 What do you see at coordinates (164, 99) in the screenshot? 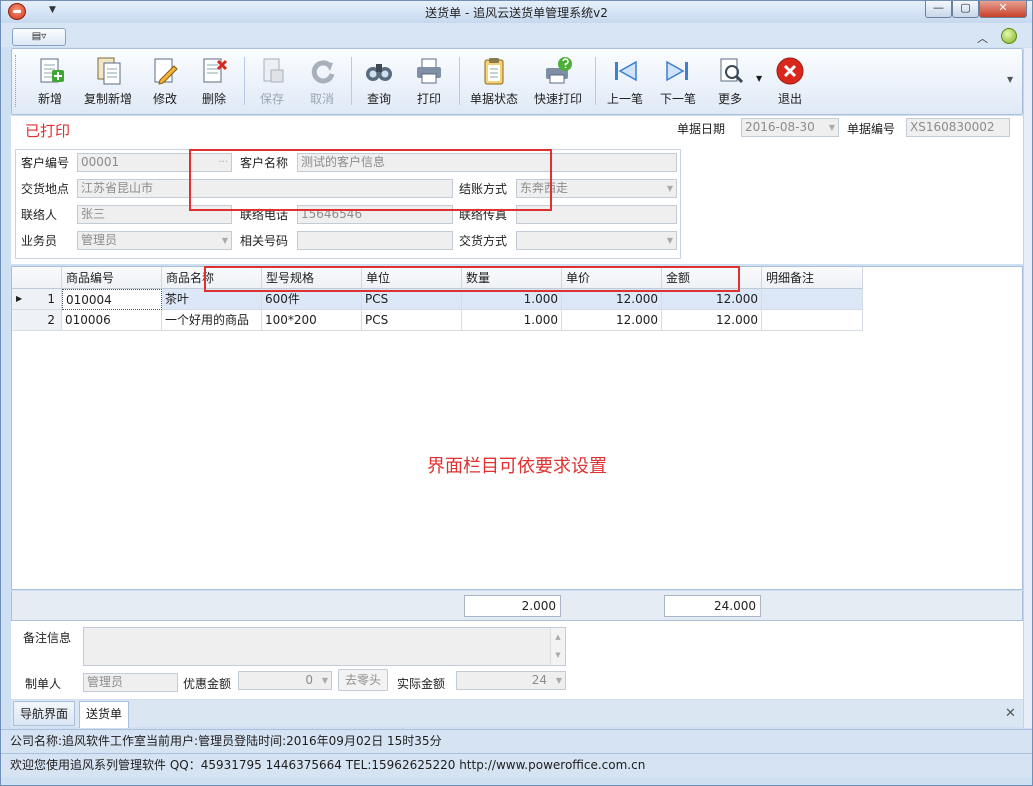
I see `edit-button-label: 修改` at bounding box center [164, 99].